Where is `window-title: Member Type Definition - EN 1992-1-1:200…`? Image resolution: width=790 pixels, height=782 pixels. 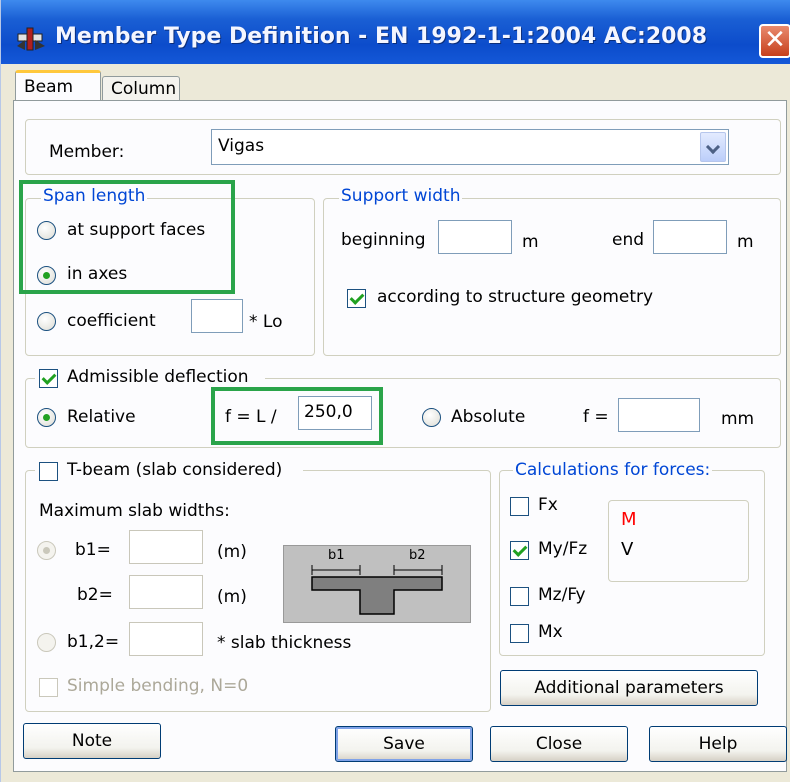 window-title: Member Type Definition - EN 1992-1-1:200… is located at coordinates (381, 36).